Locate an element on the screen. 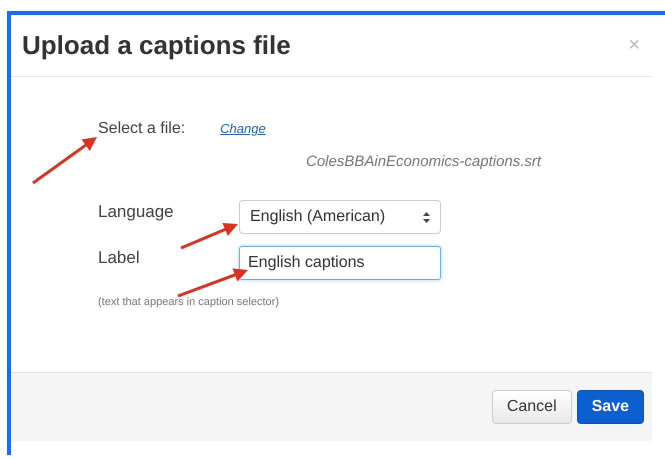 This screenshot has height=459, width=665. language-select: English (American) is located at coordinates (340, 217).